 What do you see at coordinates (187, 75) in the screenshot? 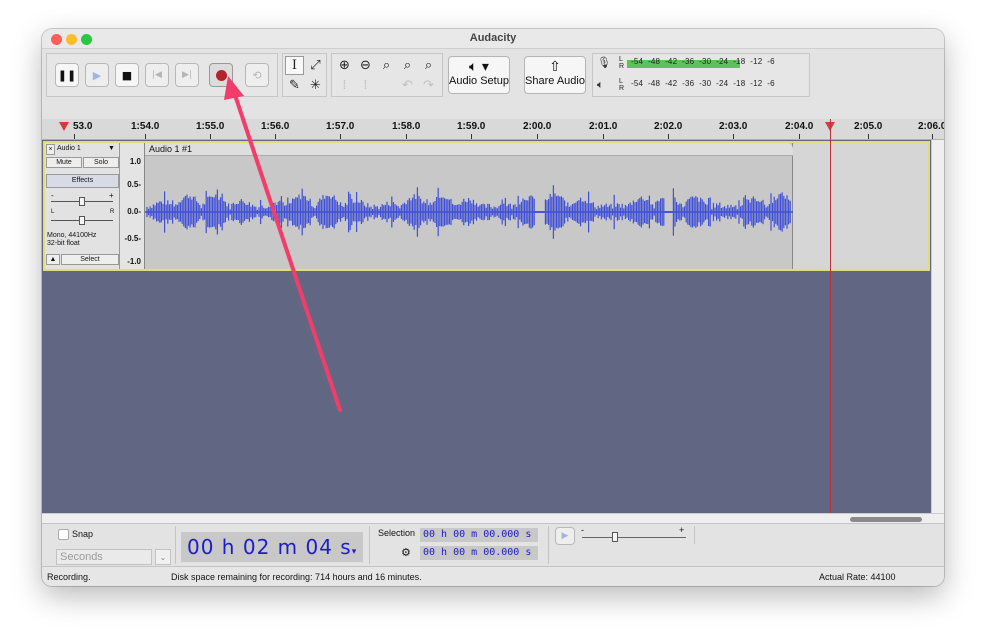
I see `skip-to-end-button: ▶|` at bounding box center [187, 75].